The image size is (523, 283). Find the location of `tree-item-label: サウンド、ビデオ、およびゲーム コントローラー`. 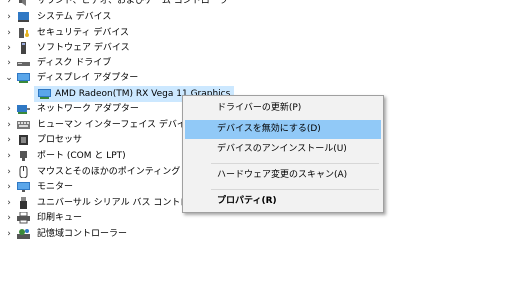

tree-item-label: サウンド、ビデオ、およびゲーム コントローラー is located at coordinates (137, 3).